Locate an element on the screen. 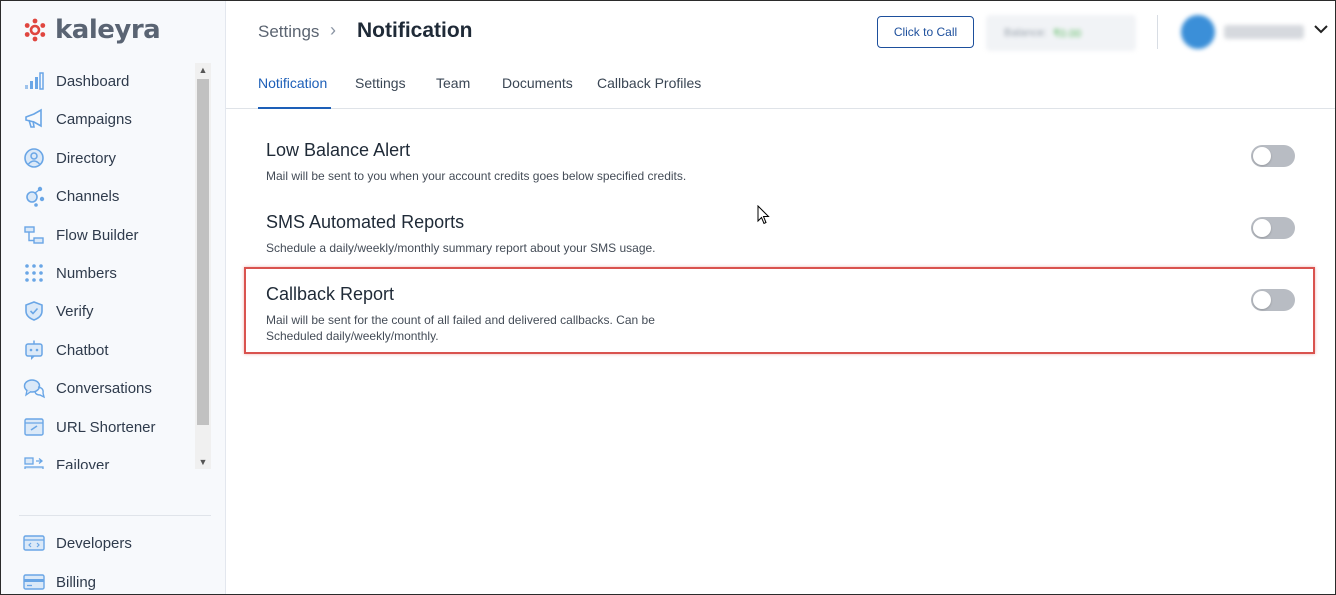 The width and height of the screenshot is (1336, 595). chevron-down-icon is located at coordinates (1321, 30).